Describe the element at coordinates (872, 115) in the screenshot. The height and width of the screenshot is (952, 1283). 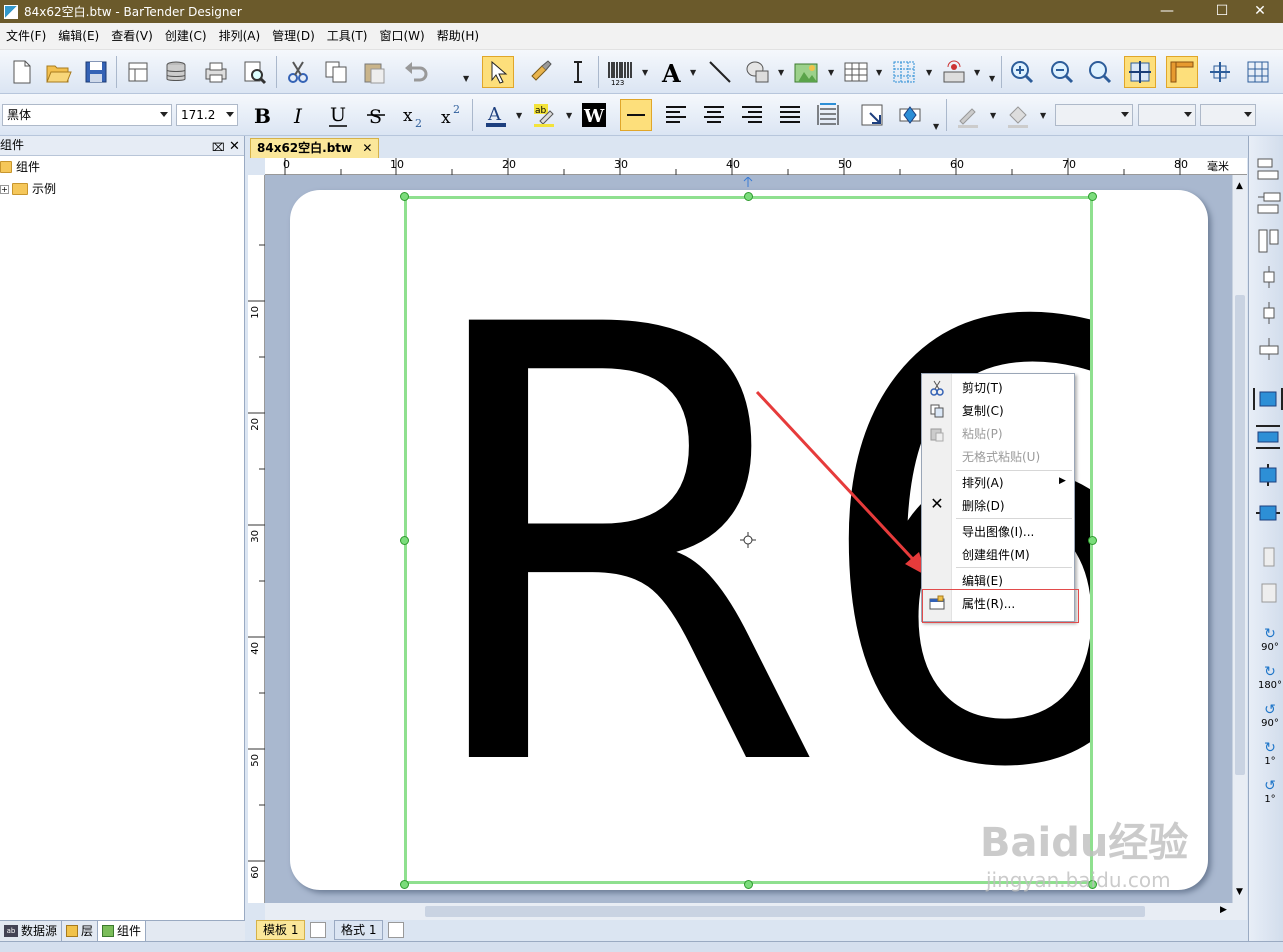
I see `anchor-point-icon` at that location.